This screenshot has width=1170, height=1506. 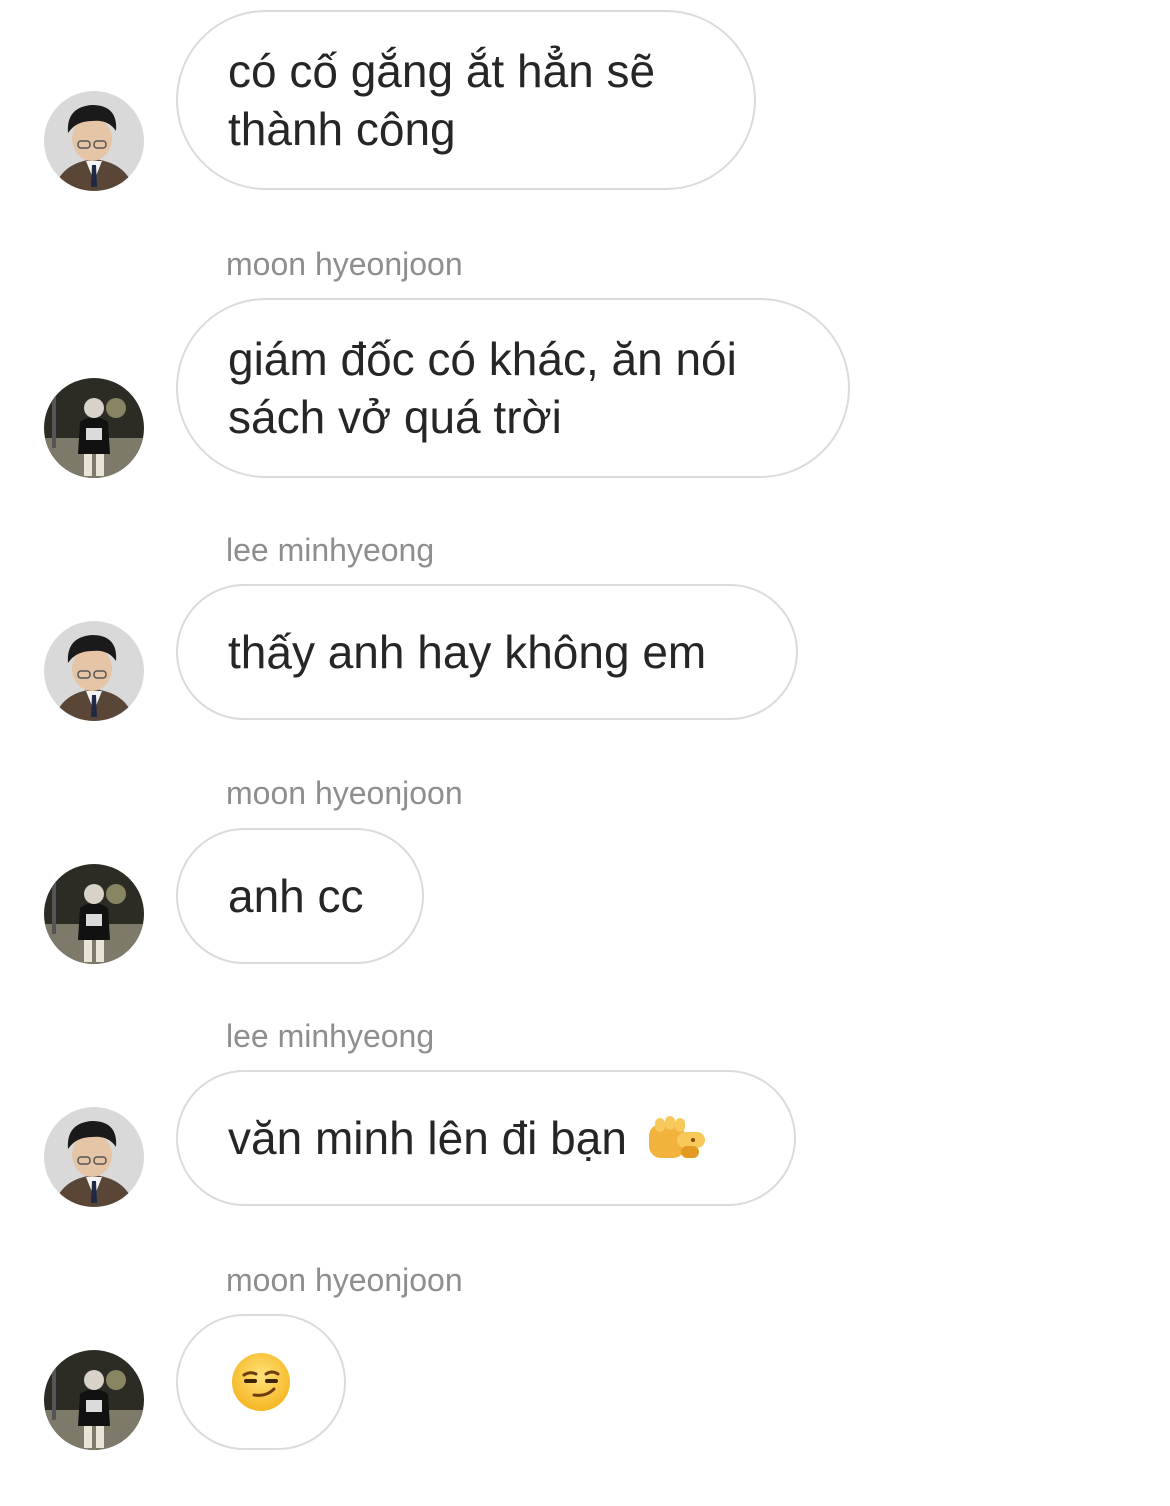 I want to click on message-bubble, so click(x=261, y=1382).